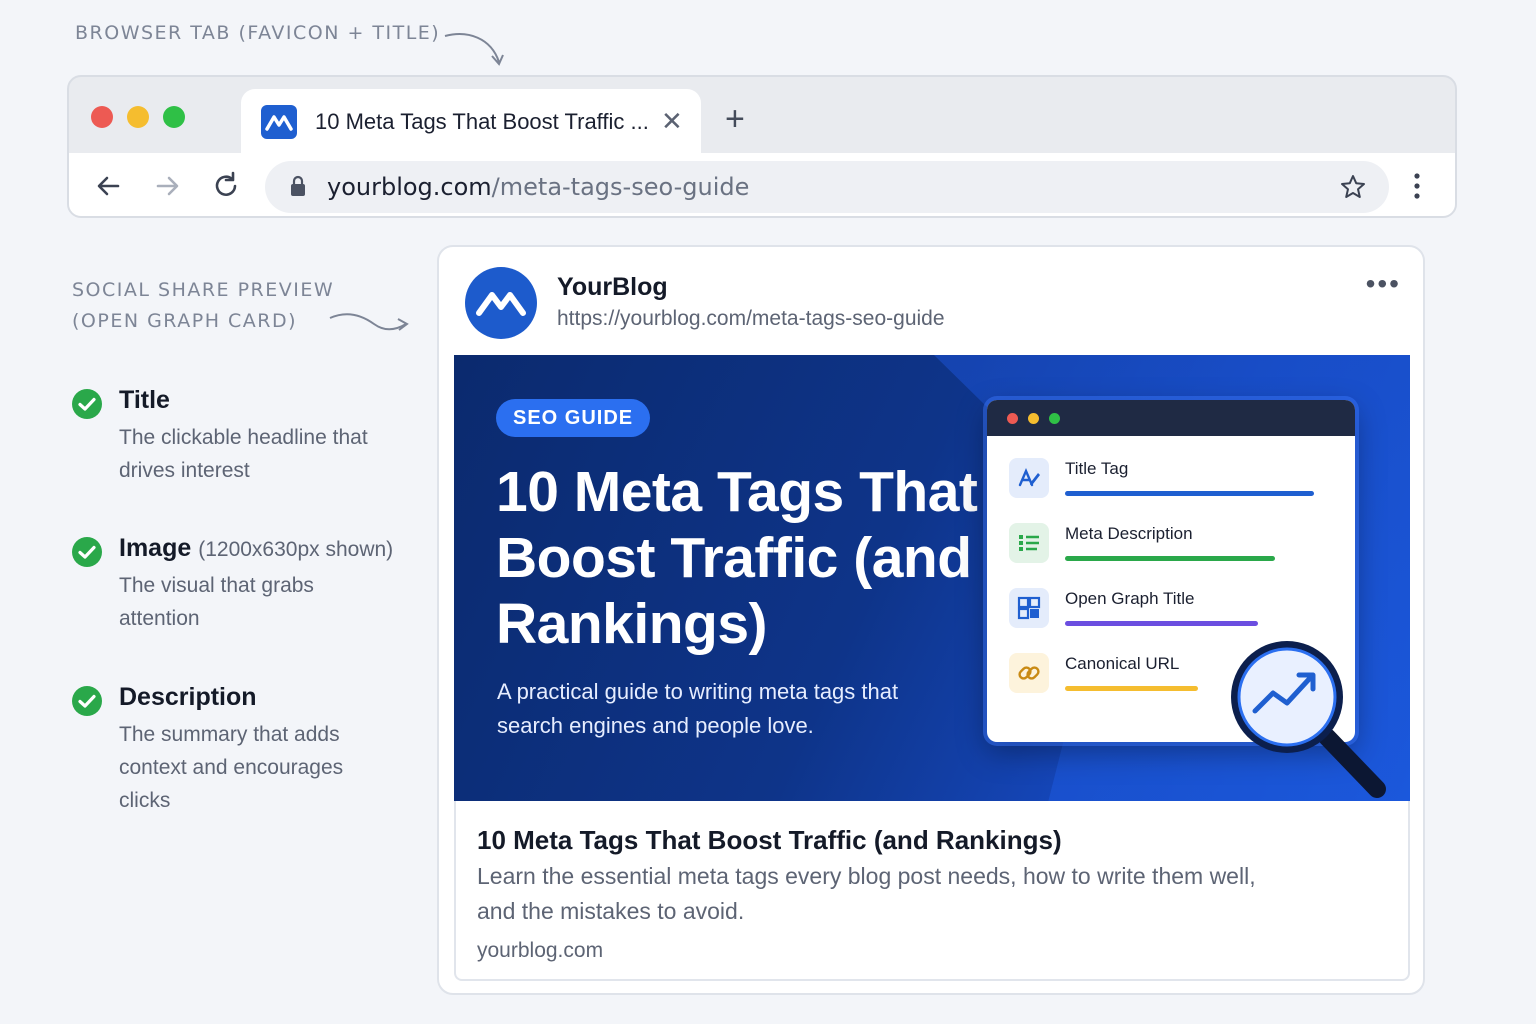 The width and height of the screenshot is (1536, 1024). What do you see at coordinates (1012, 418) in the screenshot?
I see `red-dot` at bounding box center [1012, 418].